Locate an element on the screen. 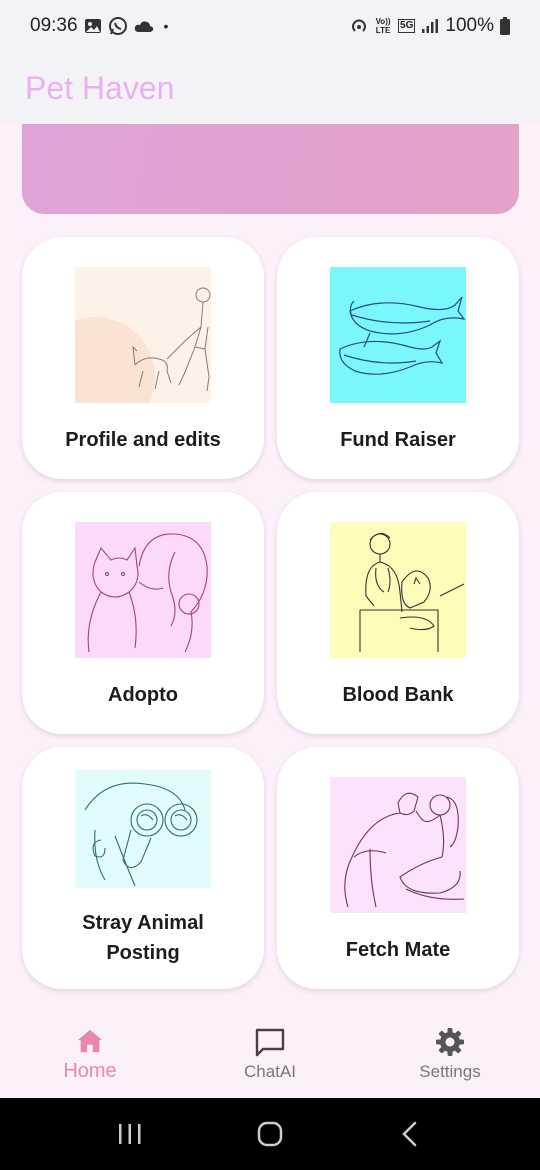 The height and width of the screenshot is (1170, 540). system-nav-bar is located at coordinates (270, 1134).